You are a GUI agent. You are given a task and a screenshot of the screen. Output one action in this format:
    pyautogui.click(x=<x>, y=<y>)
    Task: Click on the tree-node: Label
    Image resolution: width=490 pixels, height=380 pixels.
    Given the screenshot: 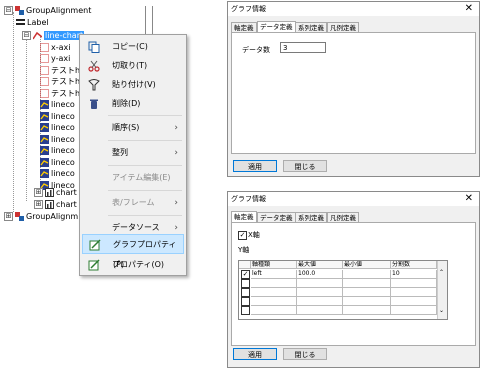 What is the action you would take?
    pyautogui.click(x=32, y=22)
    